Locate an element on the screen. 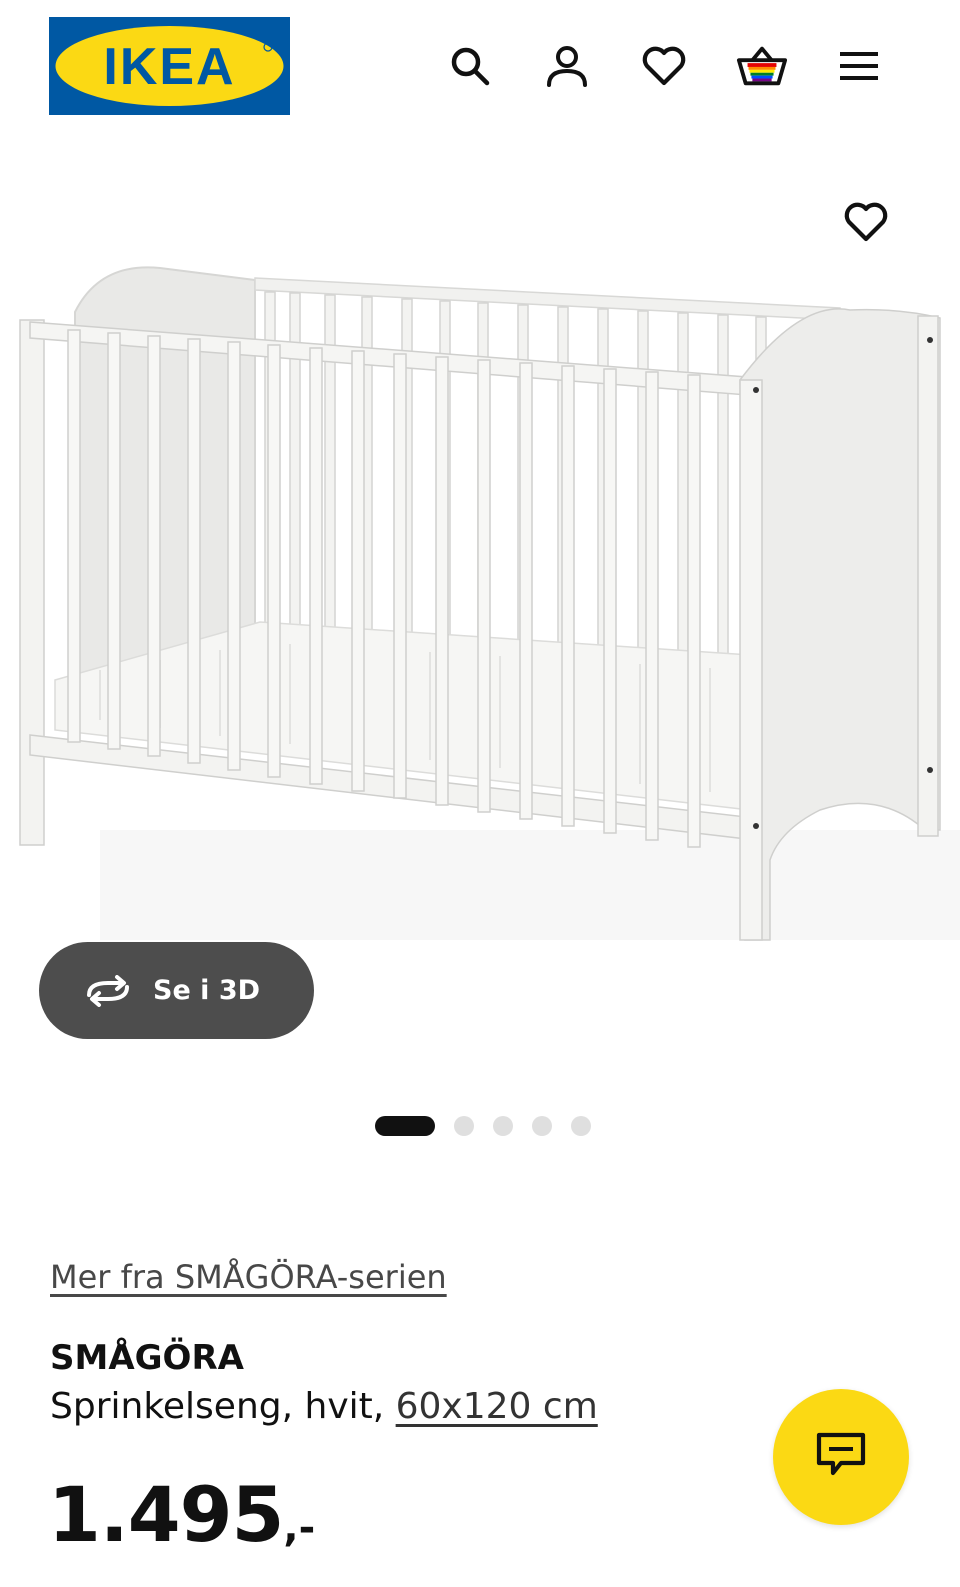  view-3d-label: Se i 3D is located at coordinates (207, 990).